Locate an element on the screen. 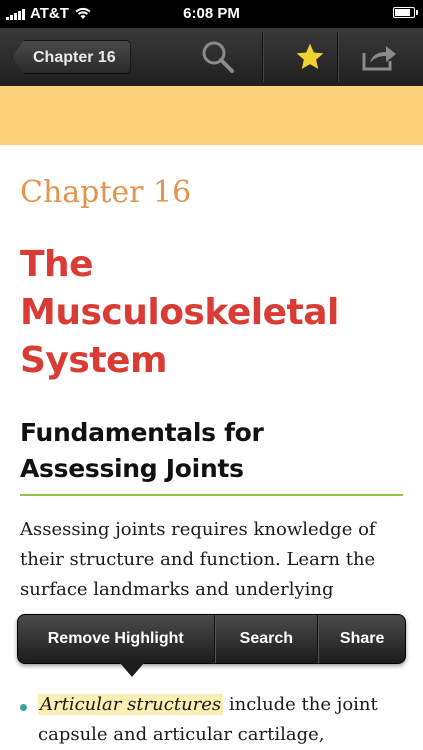  highlighted-text: Articular structures is located at coordinates (131, 704).